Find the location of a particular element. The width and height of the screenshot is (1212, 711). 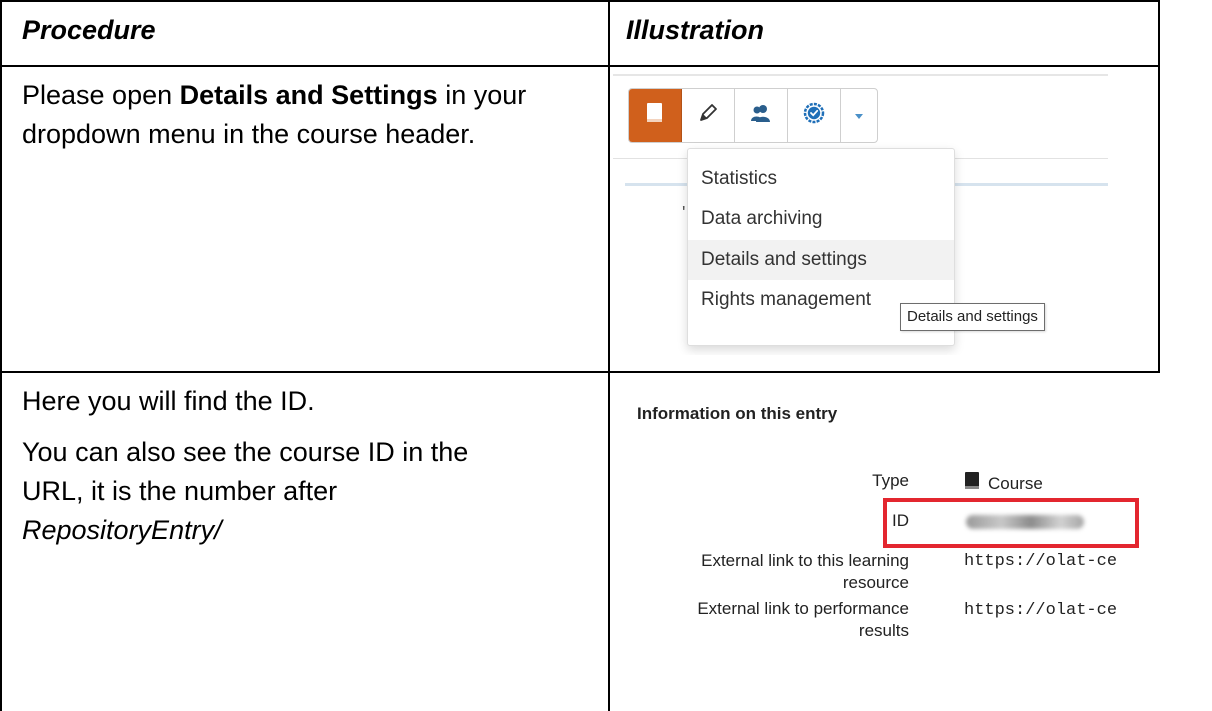

entry-info-heading: Information on this entry is located at coordinates (737, 413).